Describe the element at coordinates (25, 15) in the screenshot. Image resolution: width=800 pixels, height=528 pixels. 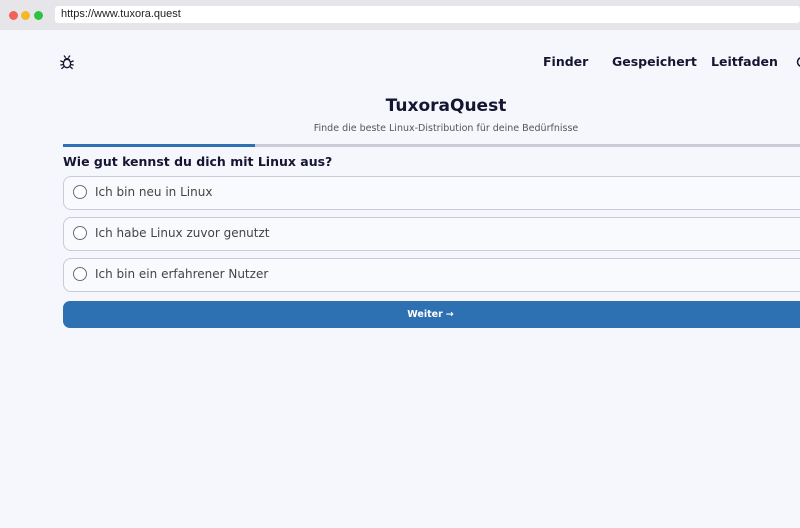
I see `minimize-window-button` at that location.